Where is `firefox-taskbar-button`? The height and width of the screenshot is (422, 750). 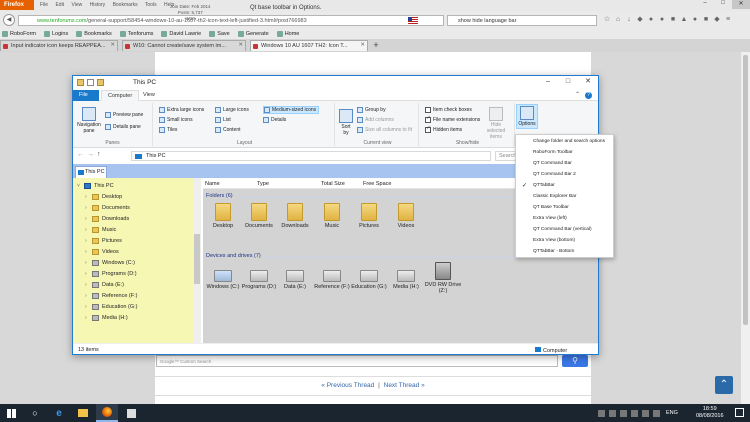 firefox-taskbar-button is located at coordinates (107, 413).